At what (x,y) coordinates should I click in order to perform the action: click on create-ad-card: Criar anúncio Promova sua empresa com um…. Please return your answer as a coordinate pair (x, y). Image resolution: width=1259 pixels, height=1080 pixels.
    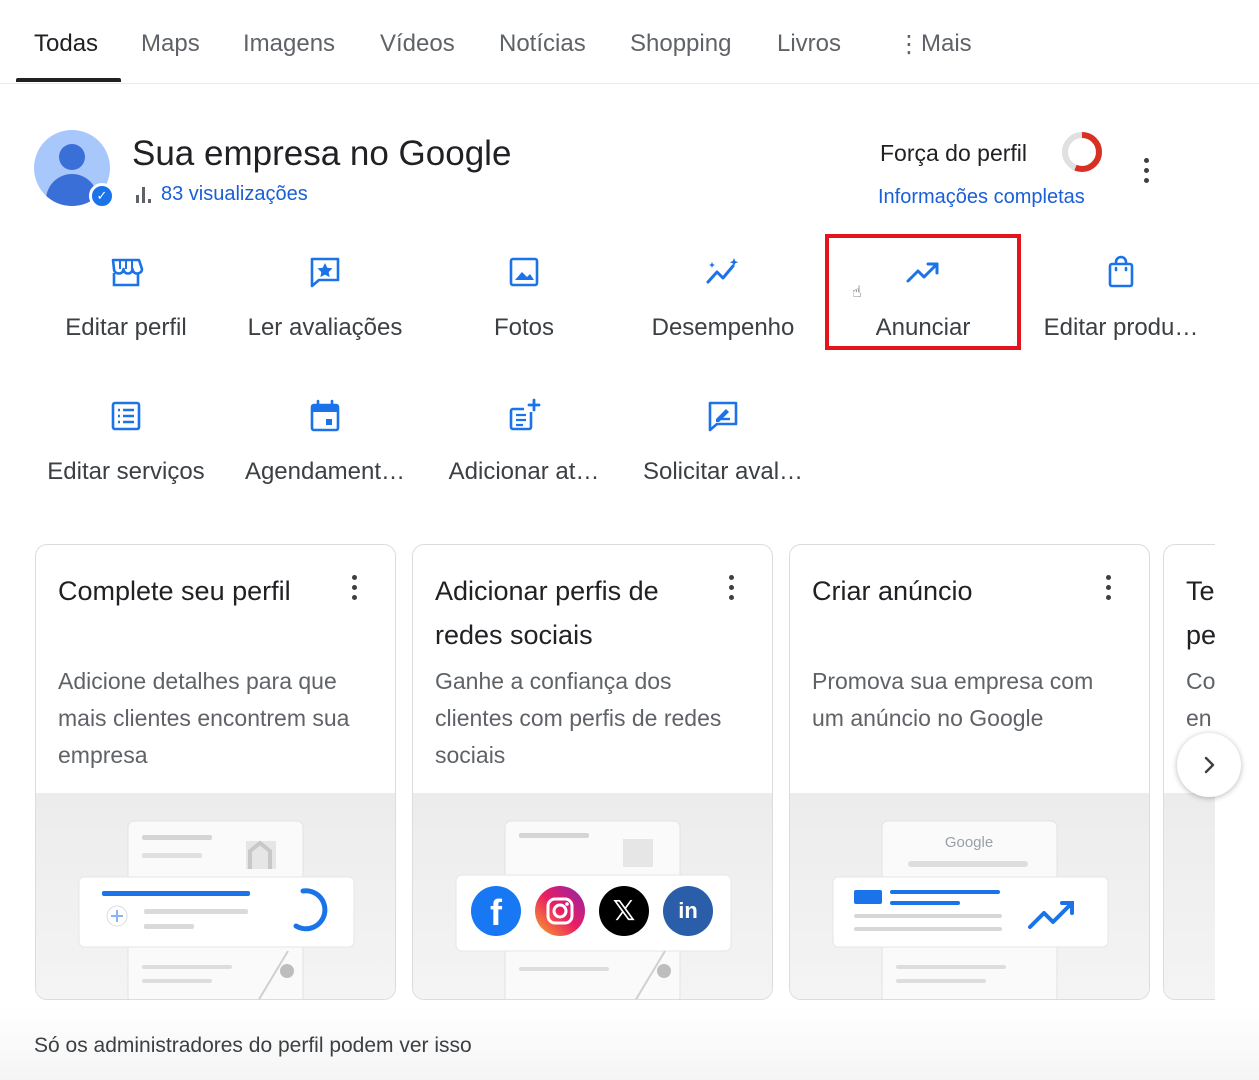
    Looking at the image, I should click on (969, 772).